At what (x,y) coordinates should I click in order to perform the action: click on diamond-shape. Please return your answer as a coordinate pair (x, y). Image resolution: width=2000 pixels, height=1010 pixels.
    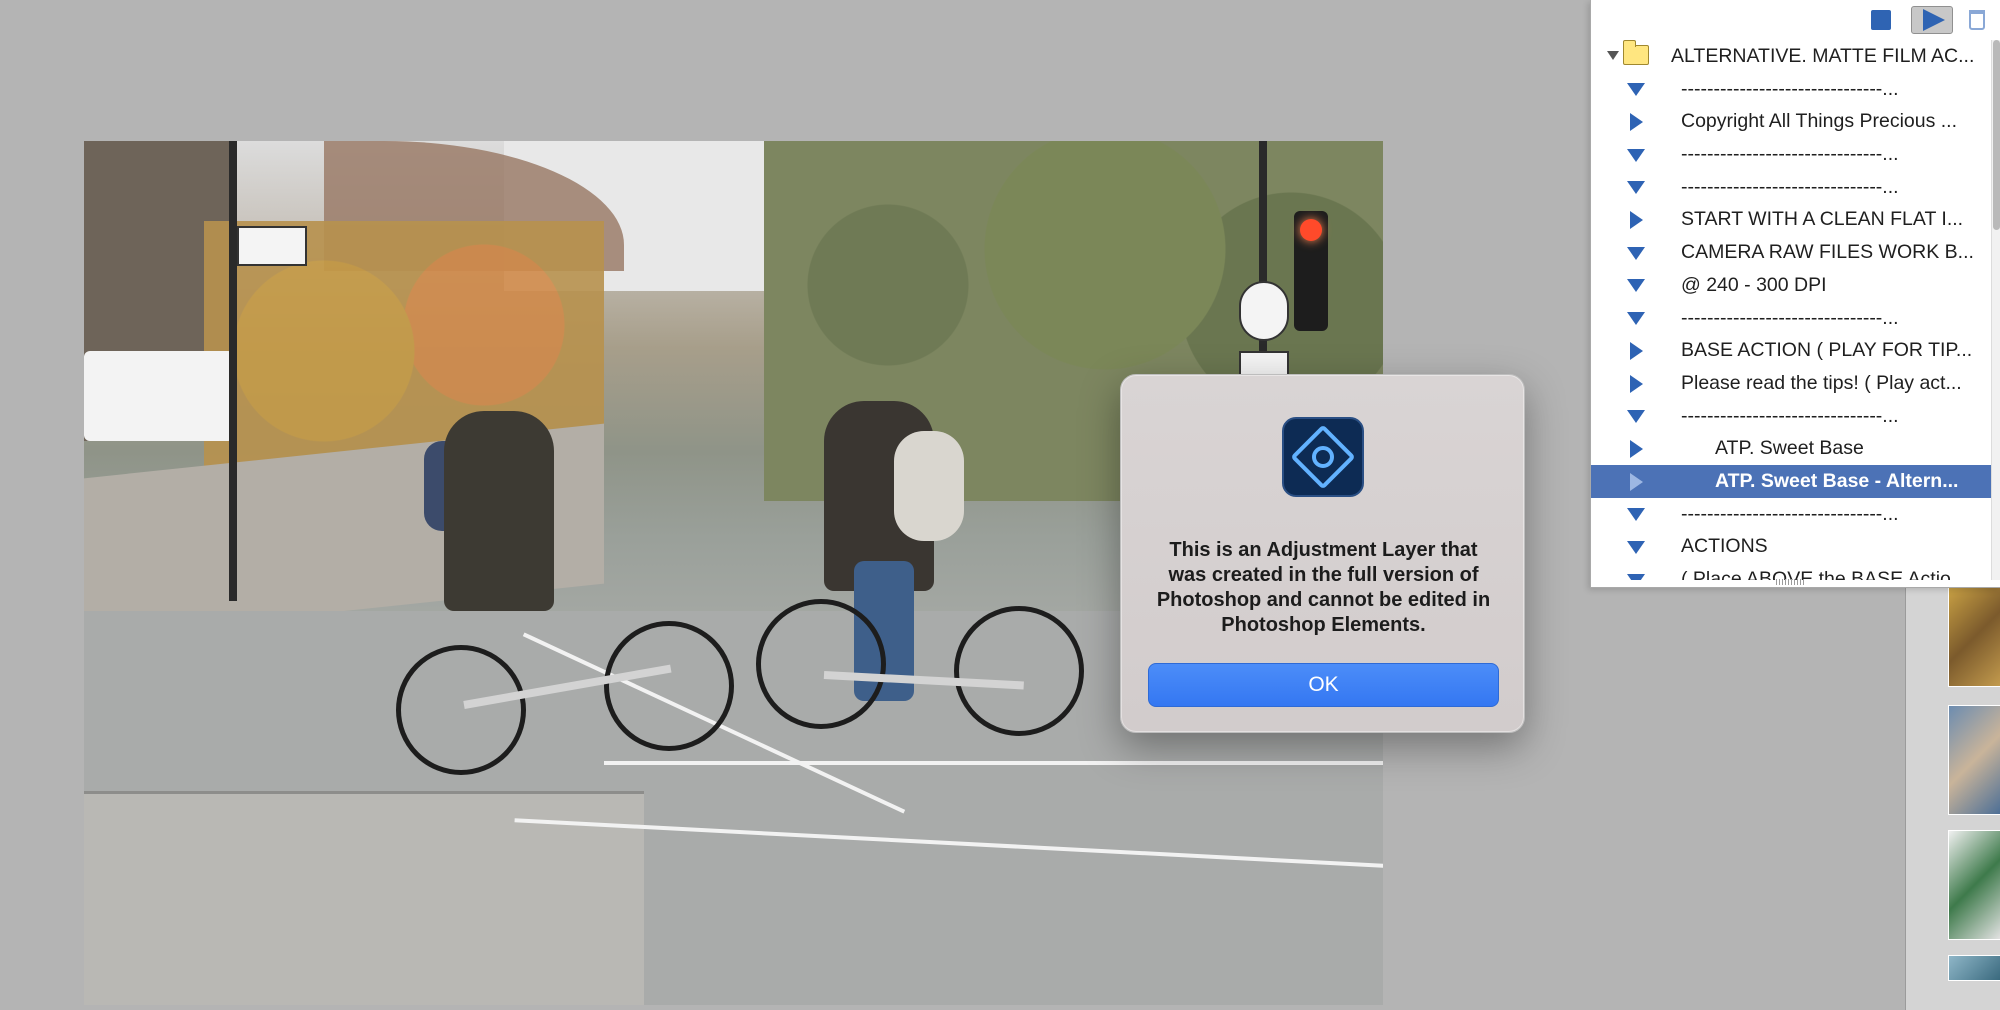
    Looking at the image, I should click on (1323, 457).